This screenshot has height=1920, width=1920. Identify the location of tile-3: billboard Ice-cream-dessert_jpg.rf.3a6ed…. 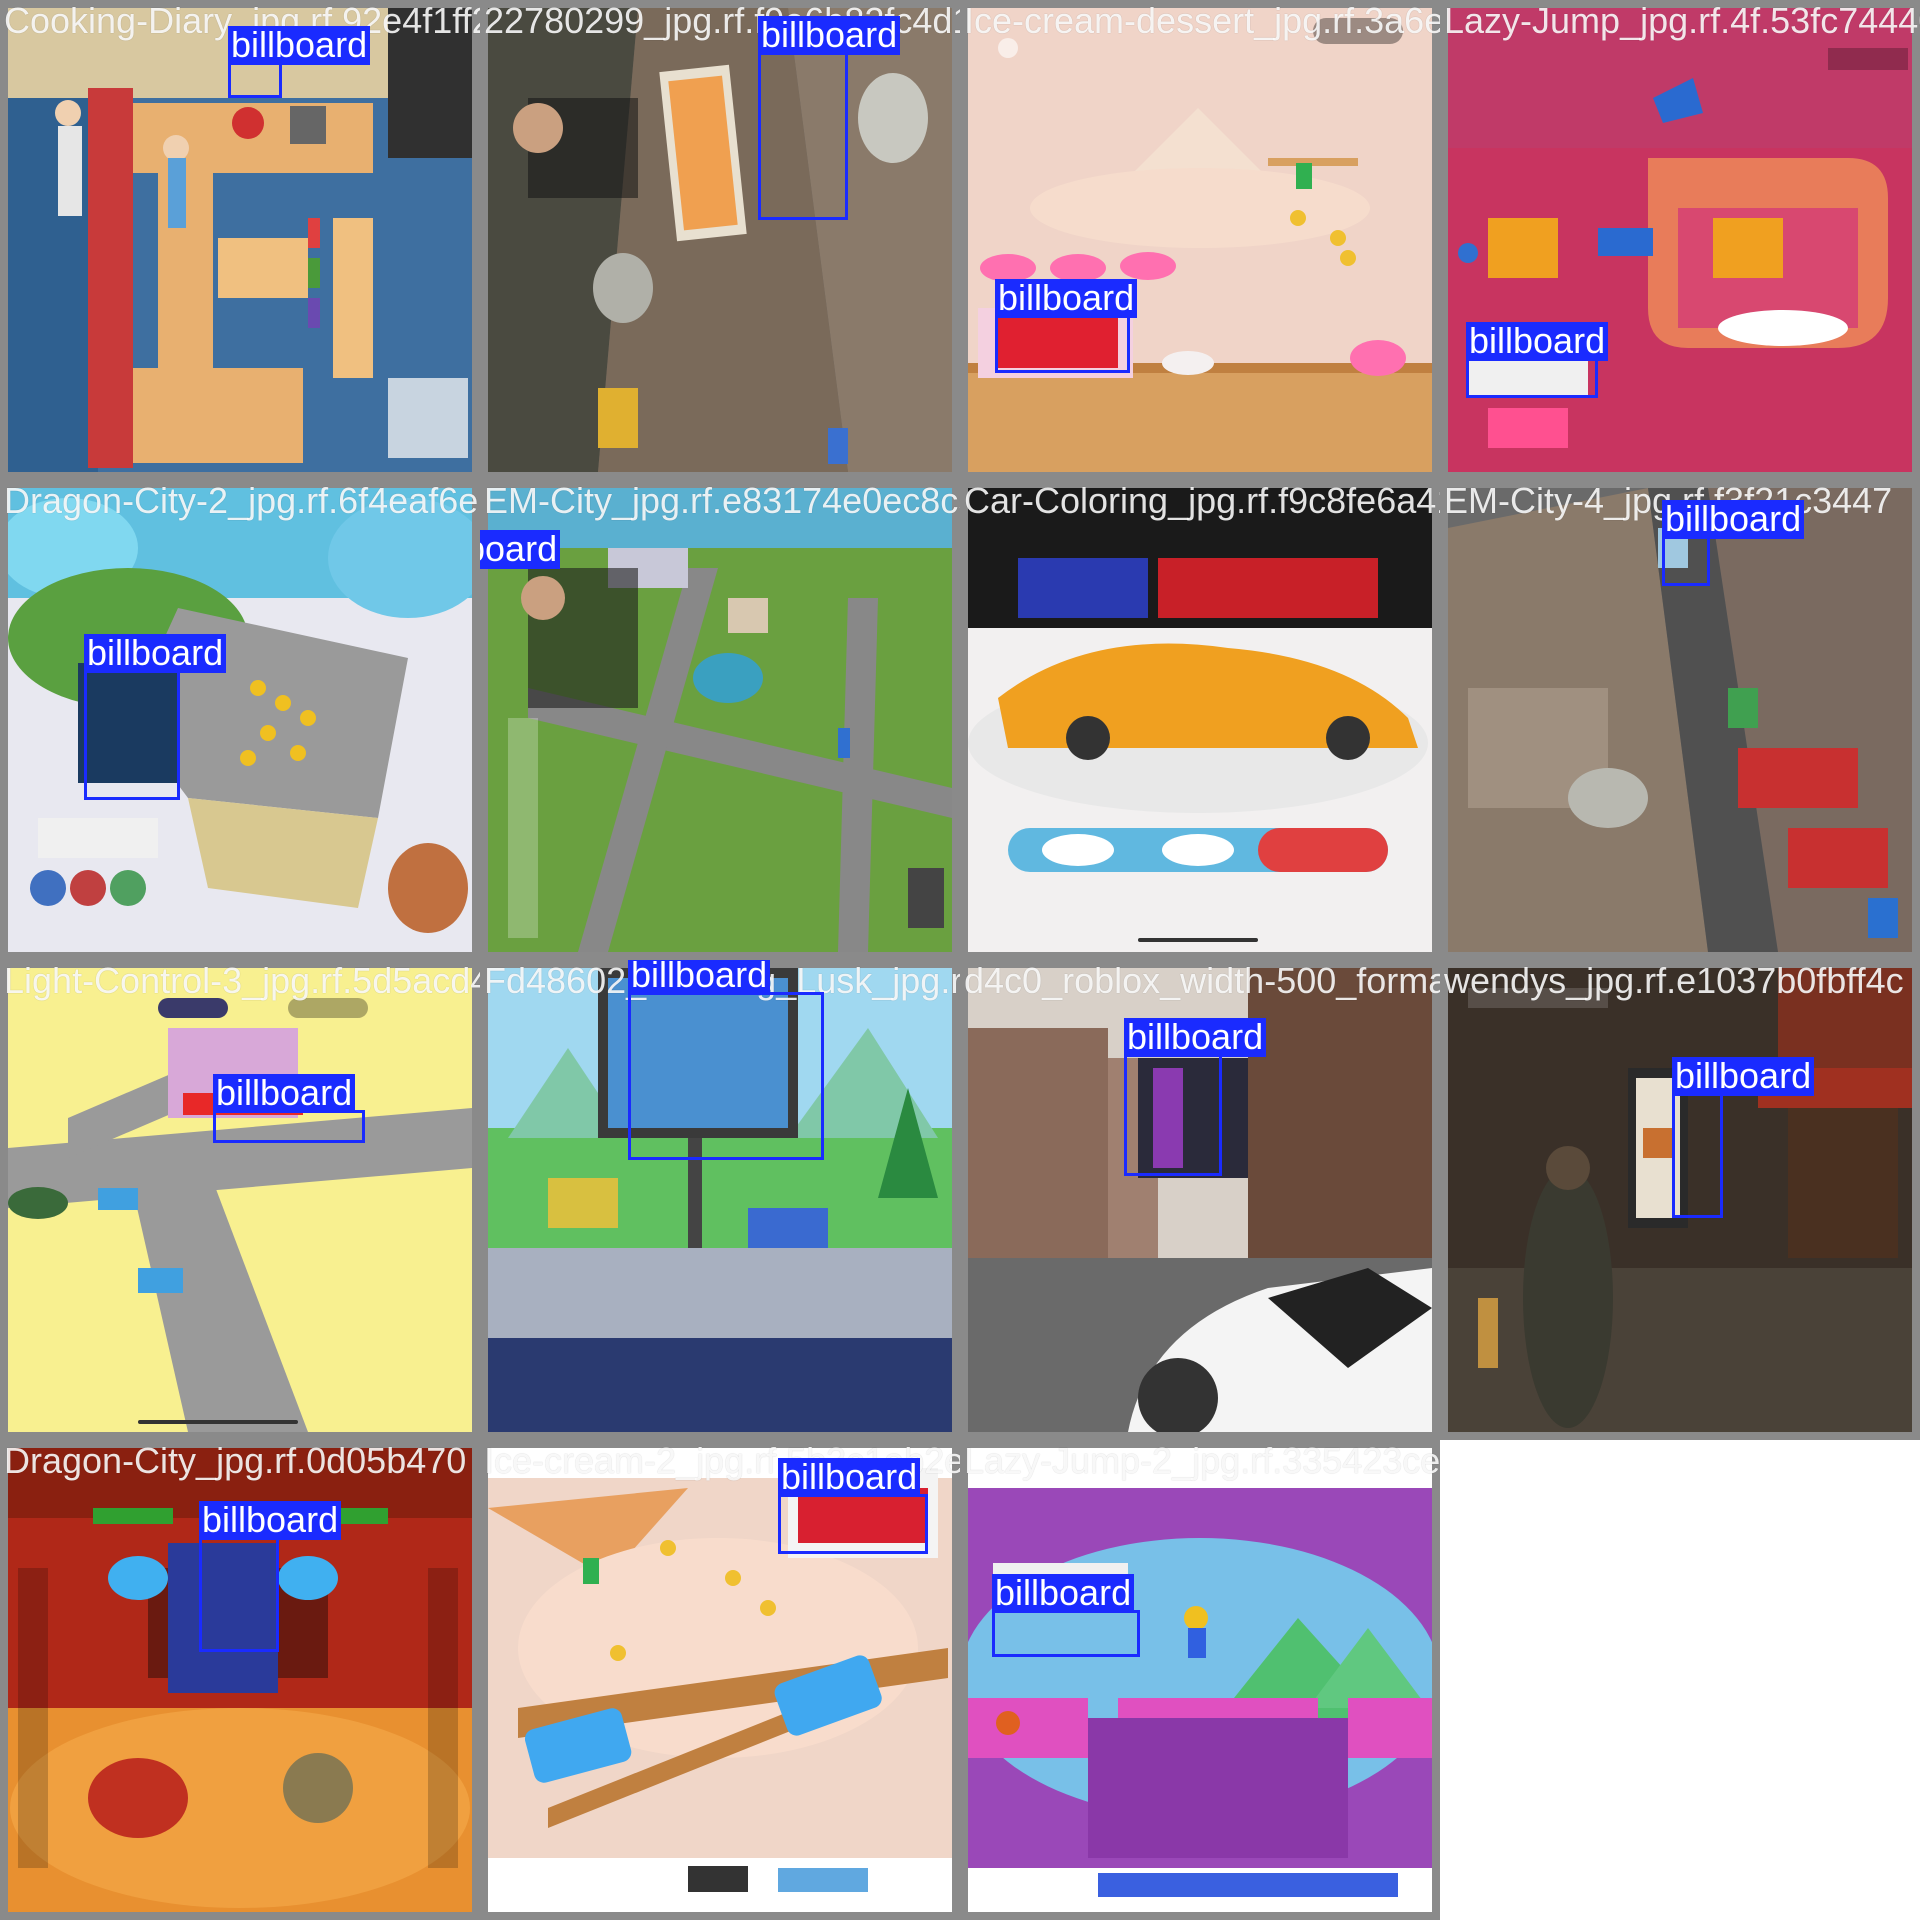
(1200, 240).